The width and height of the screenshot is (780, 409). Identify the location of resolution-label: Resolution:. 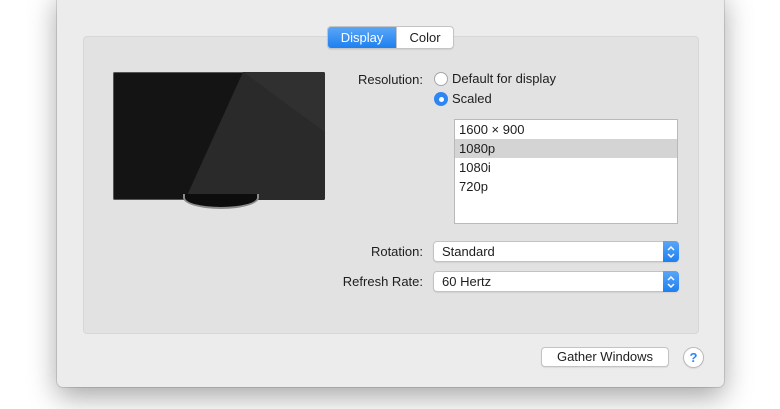
(390, 79).